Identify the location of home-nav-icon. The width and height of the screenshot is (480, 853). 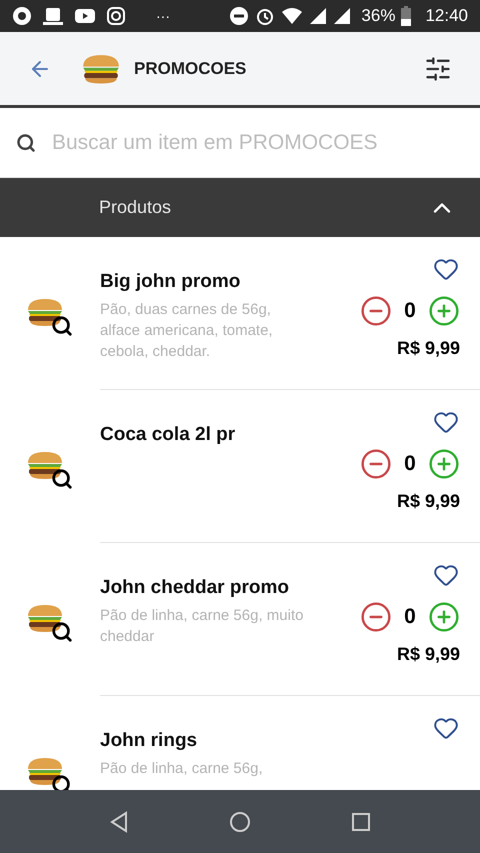
(240, 821).